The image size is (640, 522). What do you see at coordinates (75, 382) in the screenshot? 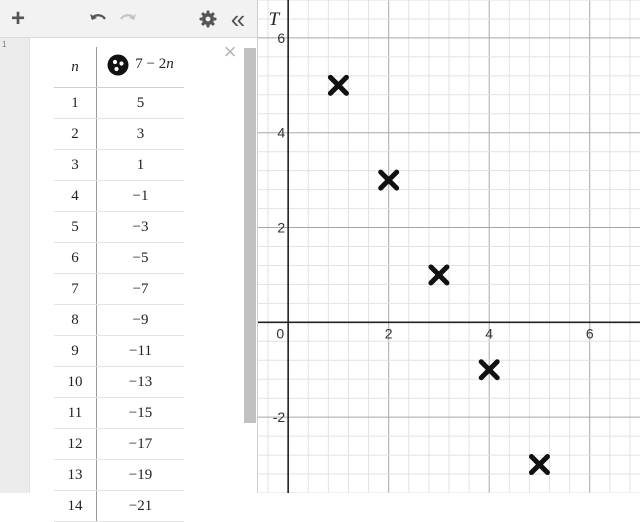
I see `table-cell-n: 10` at bounding box center [75, 382].